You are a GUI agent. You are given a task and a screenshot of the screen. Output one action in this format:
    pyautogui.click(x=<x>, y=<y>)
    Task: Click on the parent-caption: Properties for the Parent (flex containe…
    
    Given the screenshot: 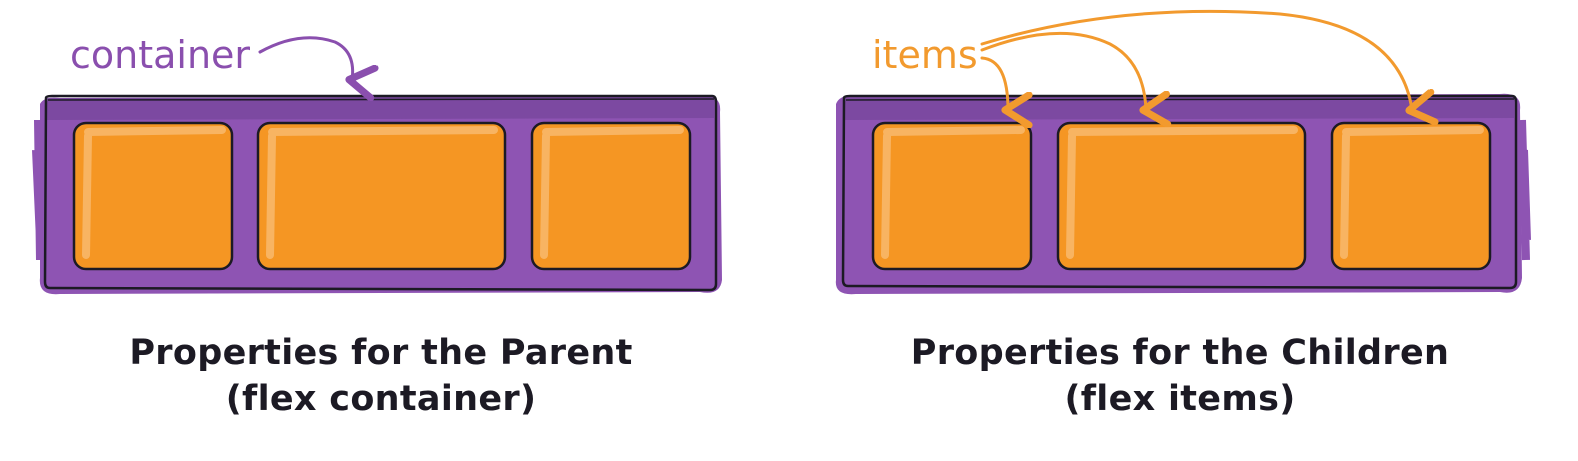 What is the action you would take?
    pyautogui.click(x=381, y=376)
    